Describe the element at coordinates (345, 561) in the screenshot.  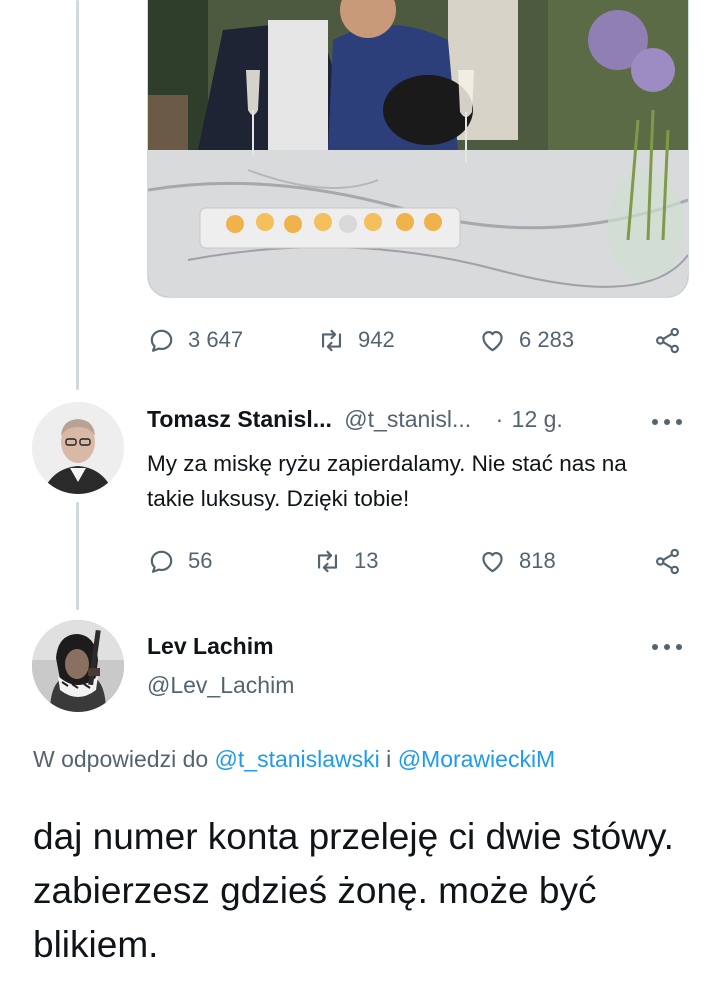
I see `retweet-action: 13` at that location.